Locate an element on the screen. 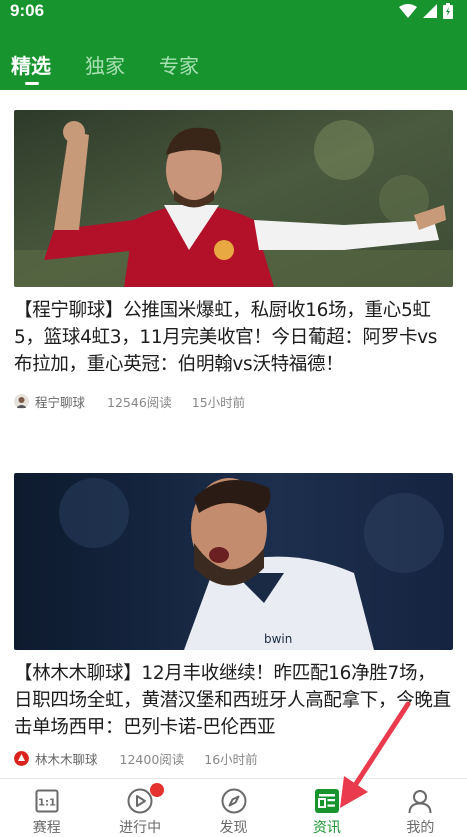  nav-label: 进行中 is located at coordinates (140, 828).